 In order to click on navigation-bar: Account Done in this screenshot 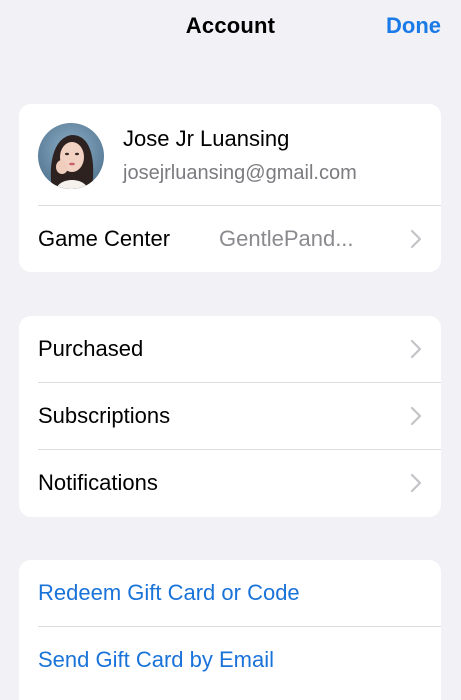, I will do `click(230, 30)`.